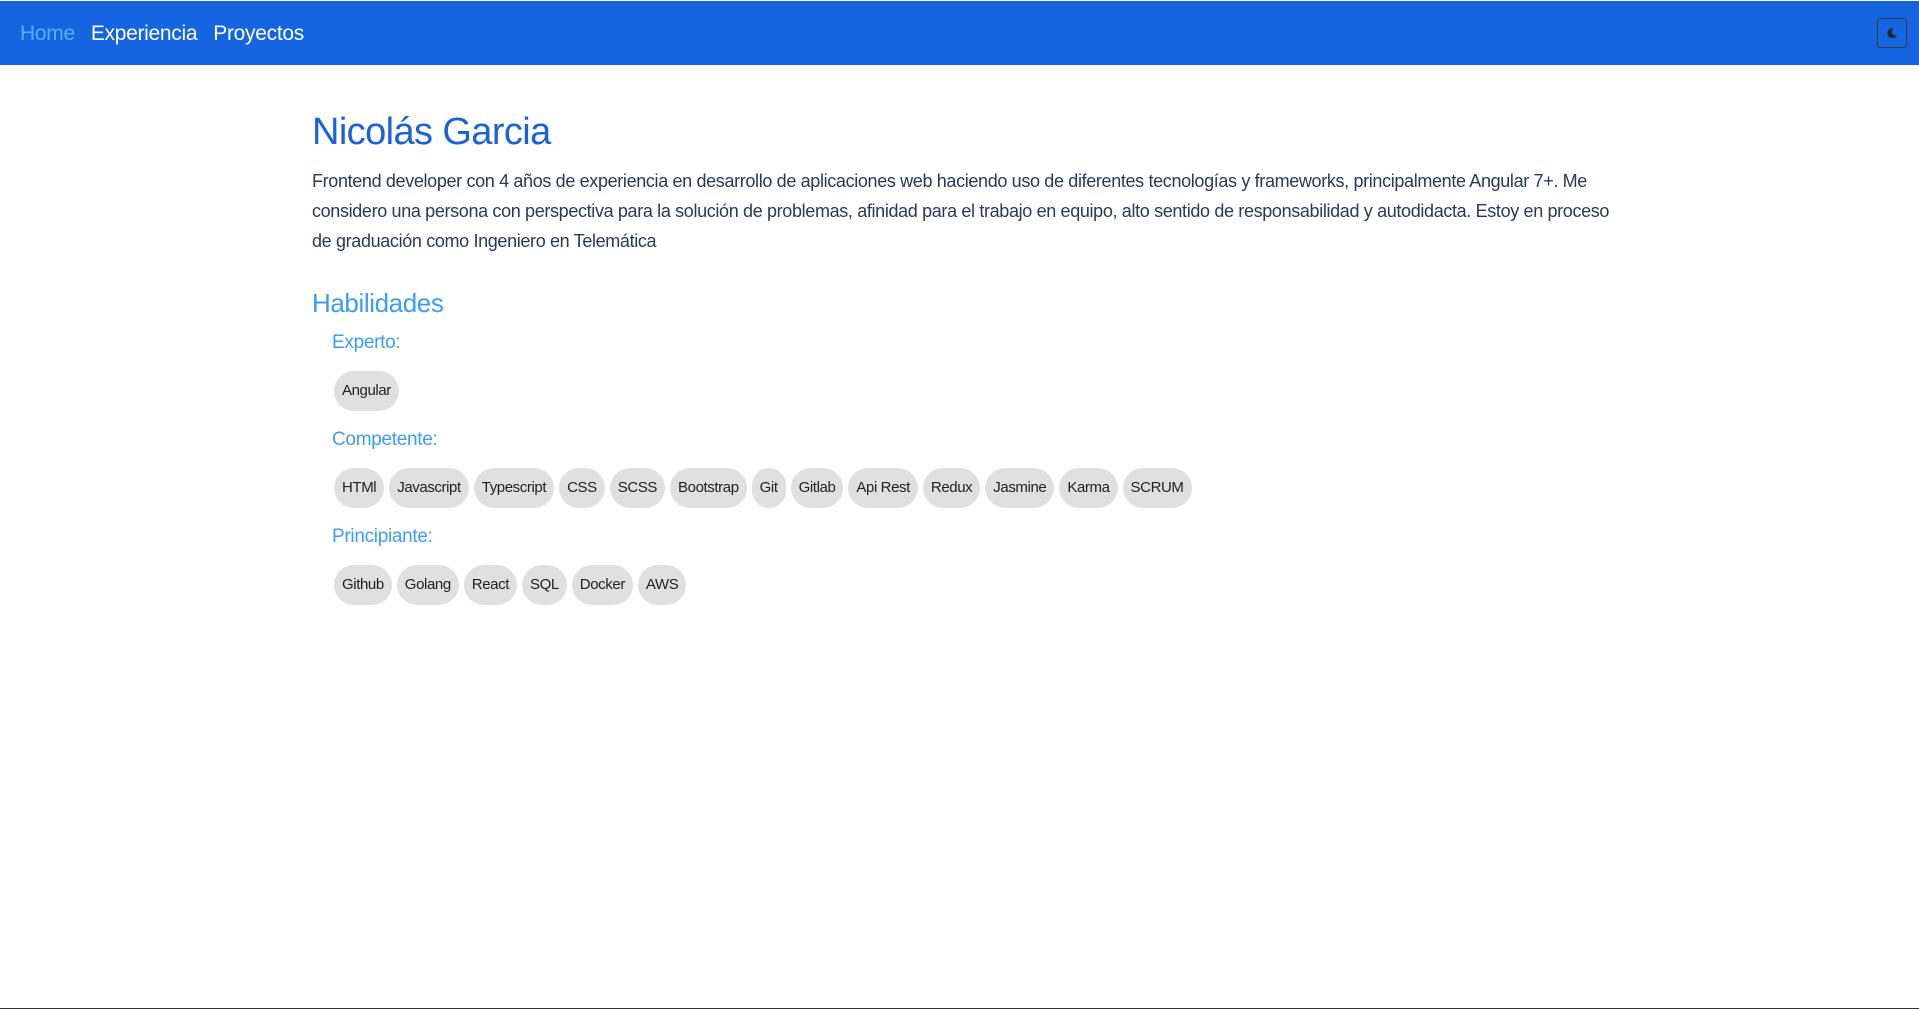 Image resolution: width=1919 pixels, height=1009 pixels. Describe the element at coordinates (662, 585) in the screenshot. I see `skill-chip: AWS` at that location.